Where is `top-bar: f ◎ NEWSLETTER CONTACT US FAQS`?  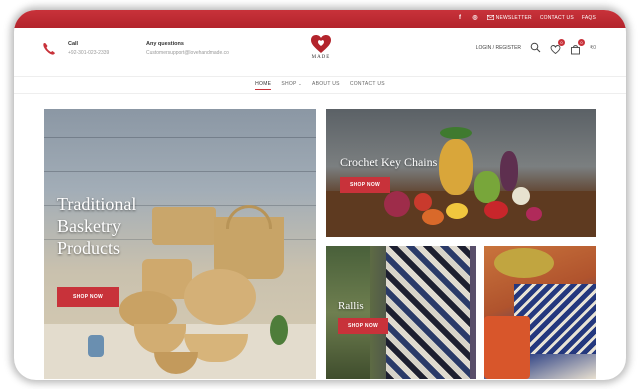
top-bar: f ◎ NEWSLETTER CONTACT US FAQS is located at coordinates (320, 19).